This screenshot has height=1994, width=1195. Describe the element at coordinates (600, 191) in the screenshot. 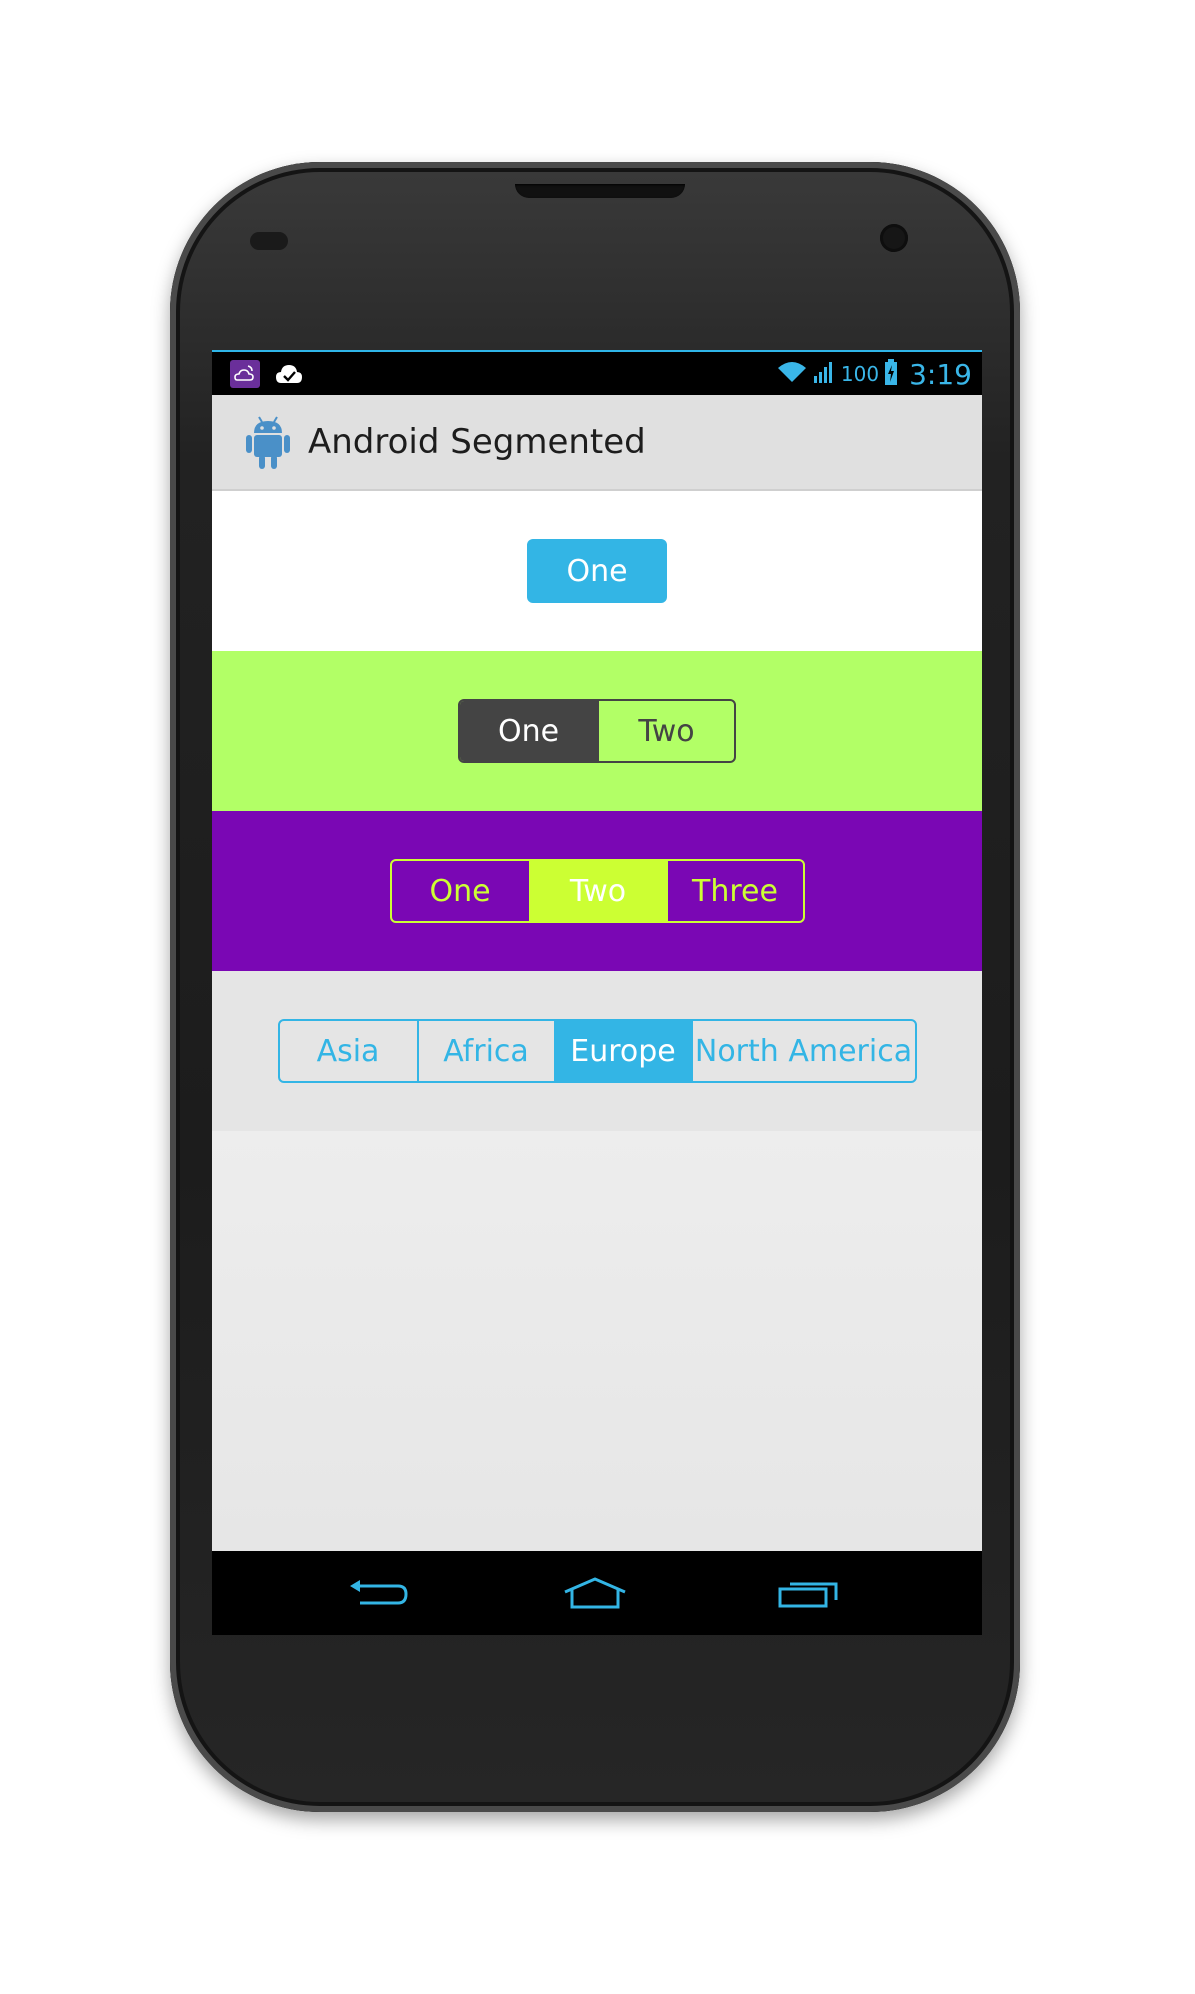

I see `earpiece-speaker` at that location.